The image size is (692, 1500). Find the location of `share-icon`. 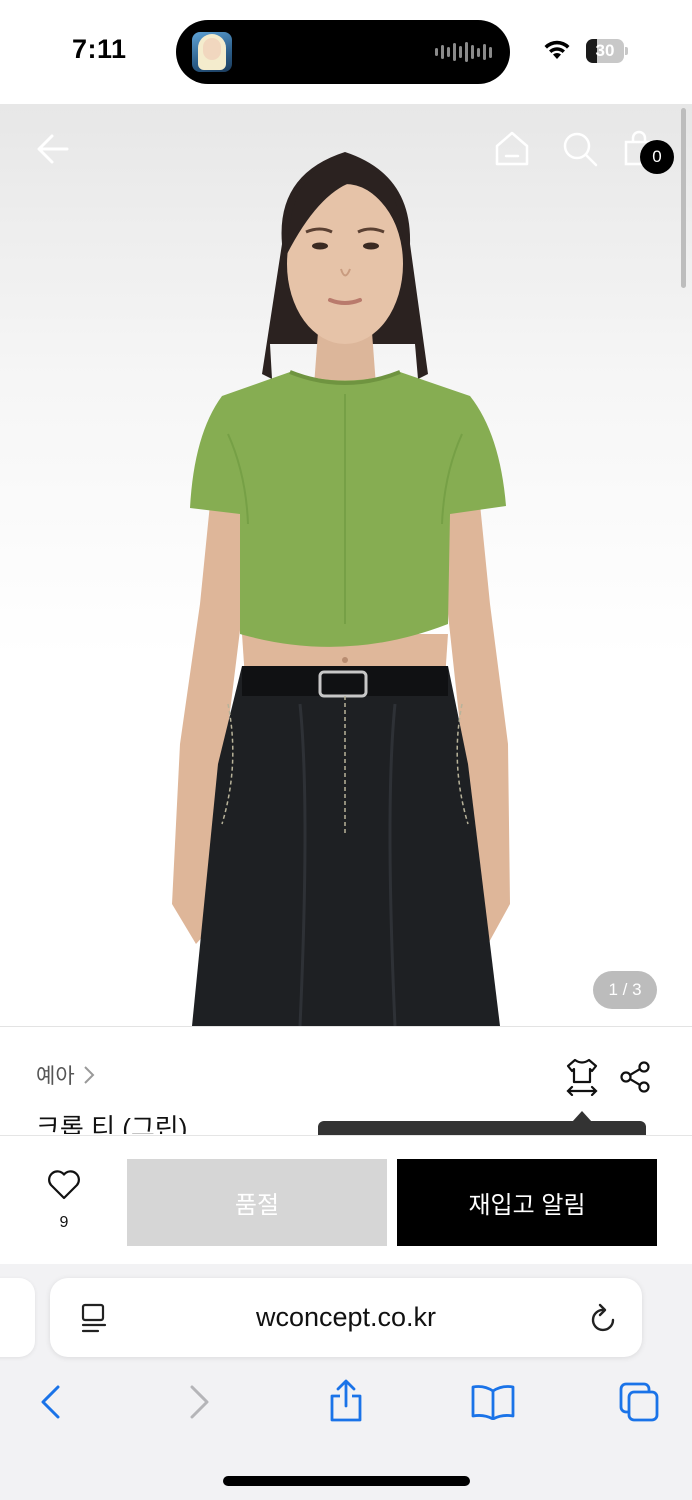

share-icon is located at coordinates (636, 1077).